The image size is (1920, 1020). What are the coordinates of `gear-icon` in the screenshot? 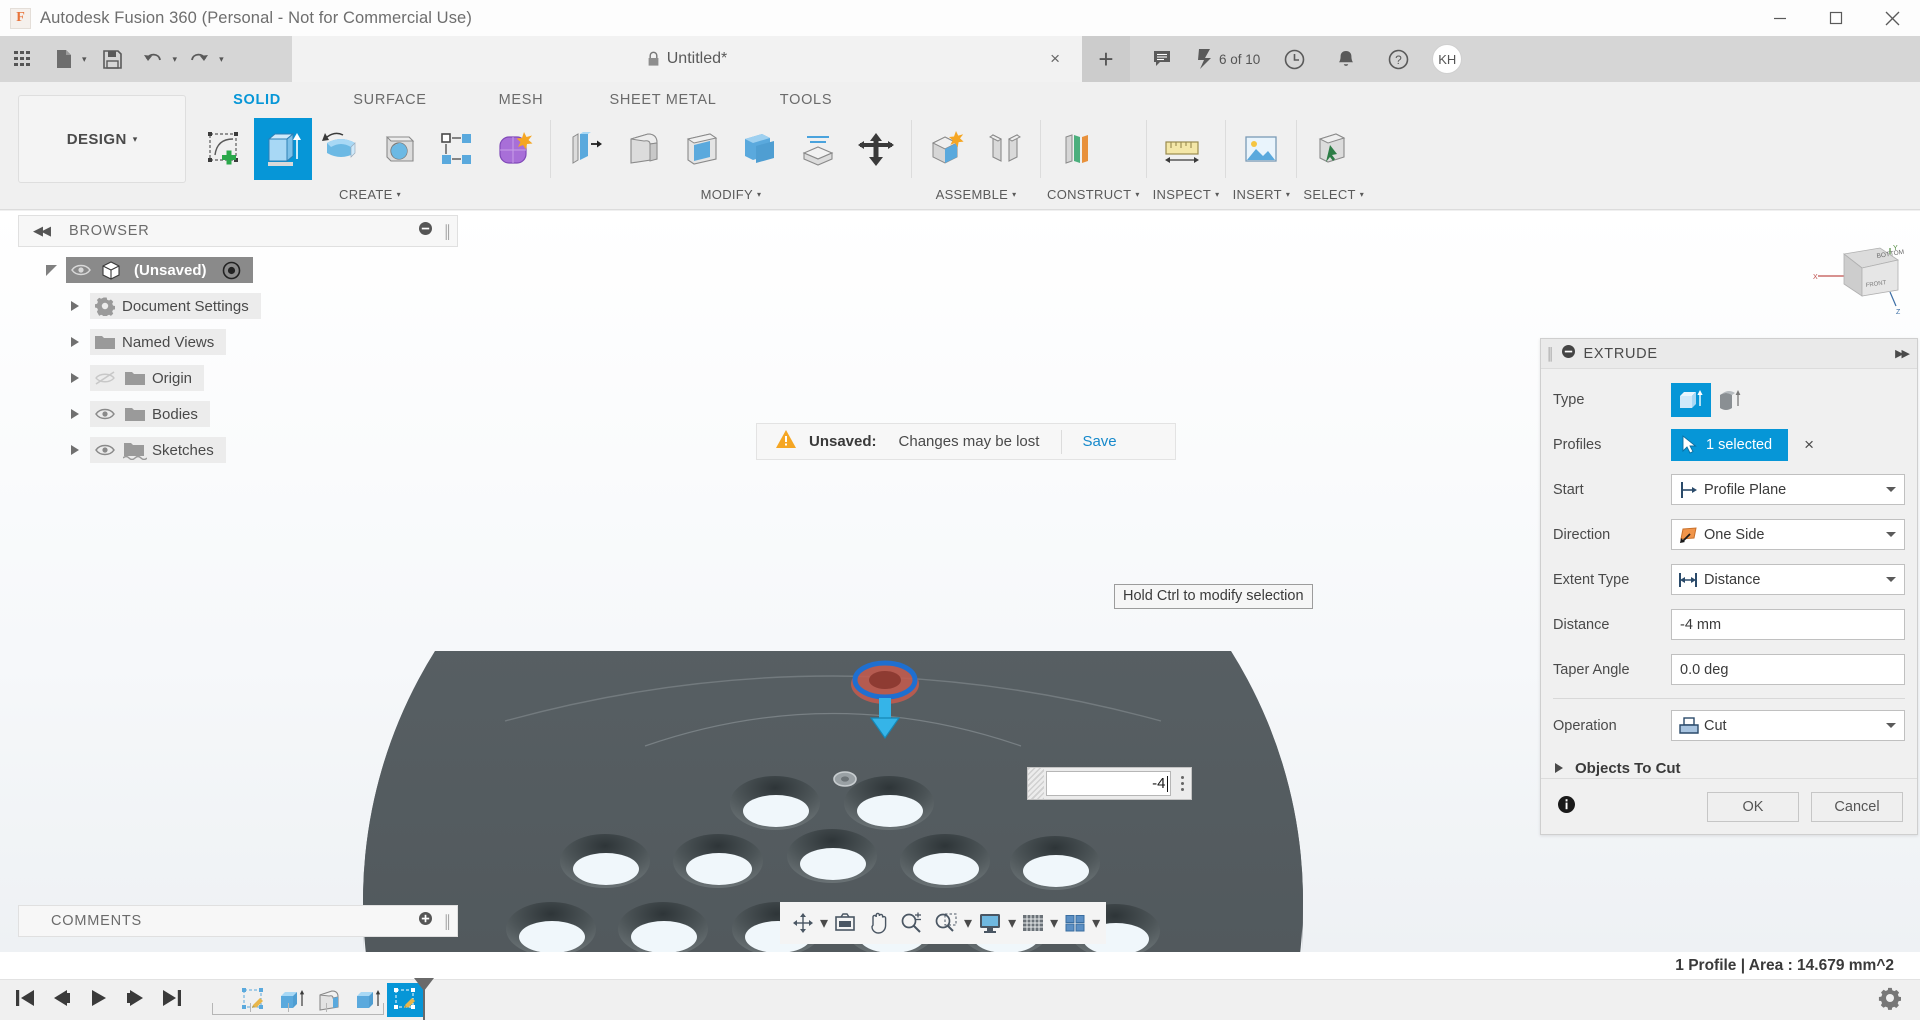 It's located at (1890, 1000).